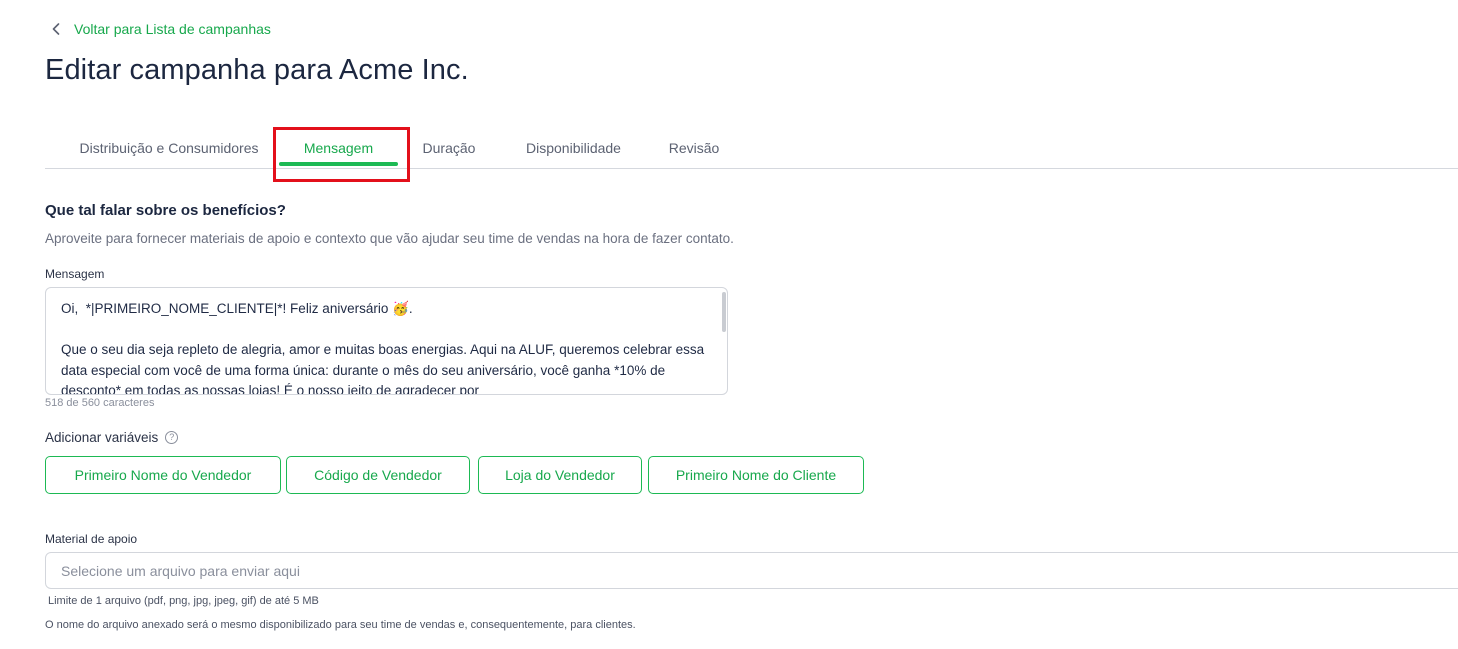 The image size is (1458, 649). What do you see at coordinates (102, 437) in the screenshot?
I see `add-variables-text: Adicionar variáveis` at bounding box center [102, 437].